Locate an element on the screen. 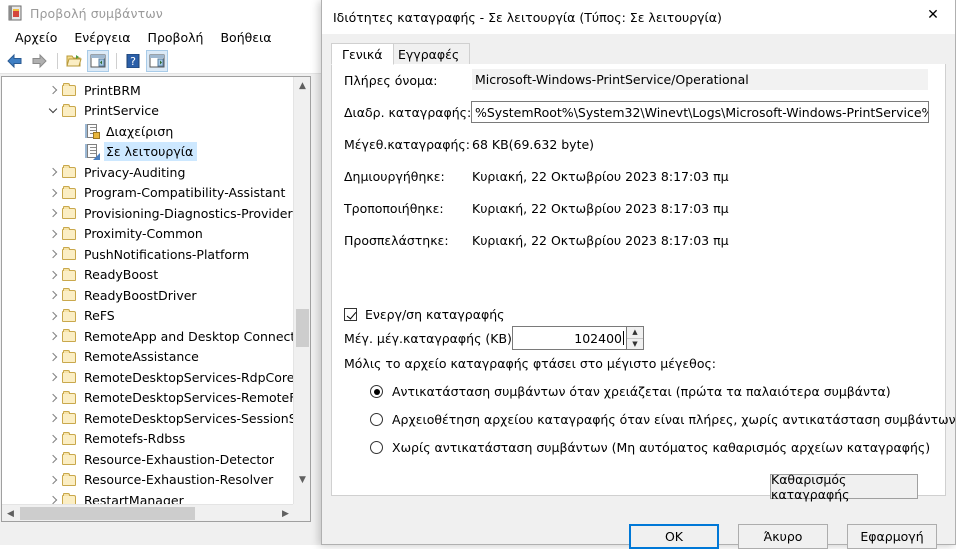  back-icon is located at coordinates (15, 61).